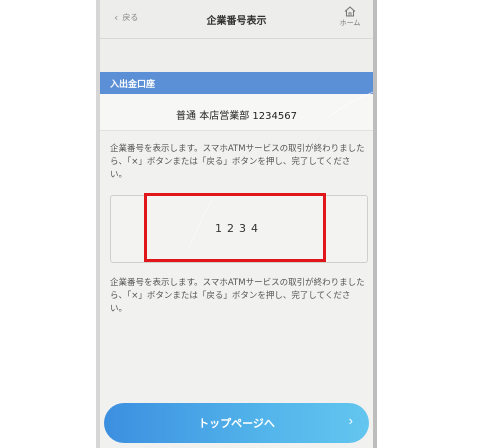 The height and width of the screenshot is (448, 478). I want to click on home-button: ホーム, so click(350, 17).